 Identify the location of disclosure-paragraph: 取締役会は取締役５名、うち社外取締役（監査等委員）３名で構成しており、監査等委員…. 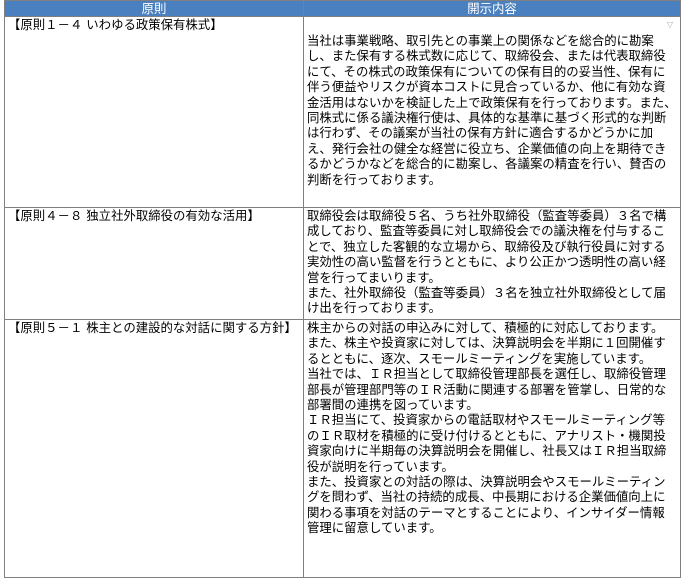
(487, 246).